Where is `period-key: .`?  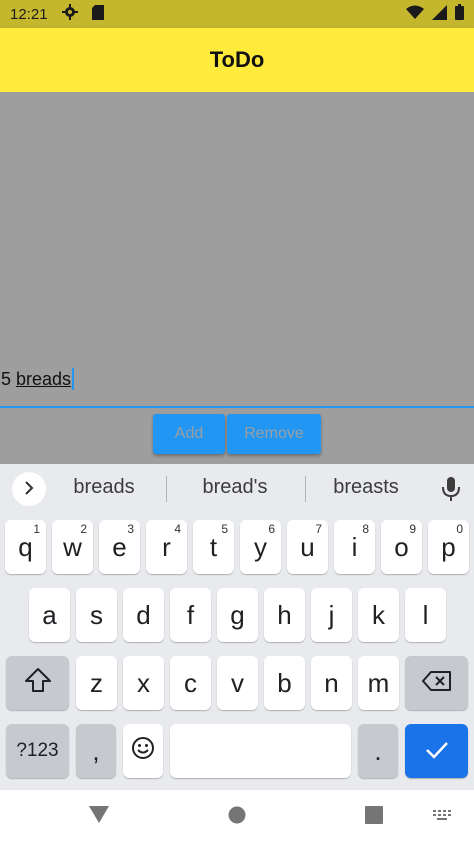
period-key: . is located at coordinates (378, 751).